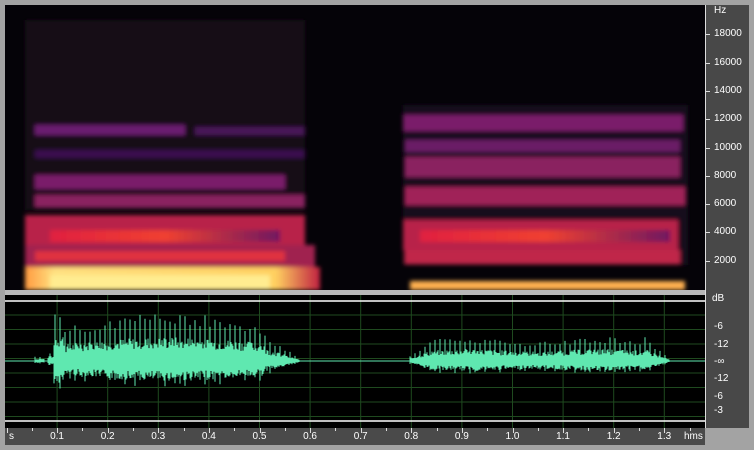  I want to click on time-unit-label: s, so click(11, 436).